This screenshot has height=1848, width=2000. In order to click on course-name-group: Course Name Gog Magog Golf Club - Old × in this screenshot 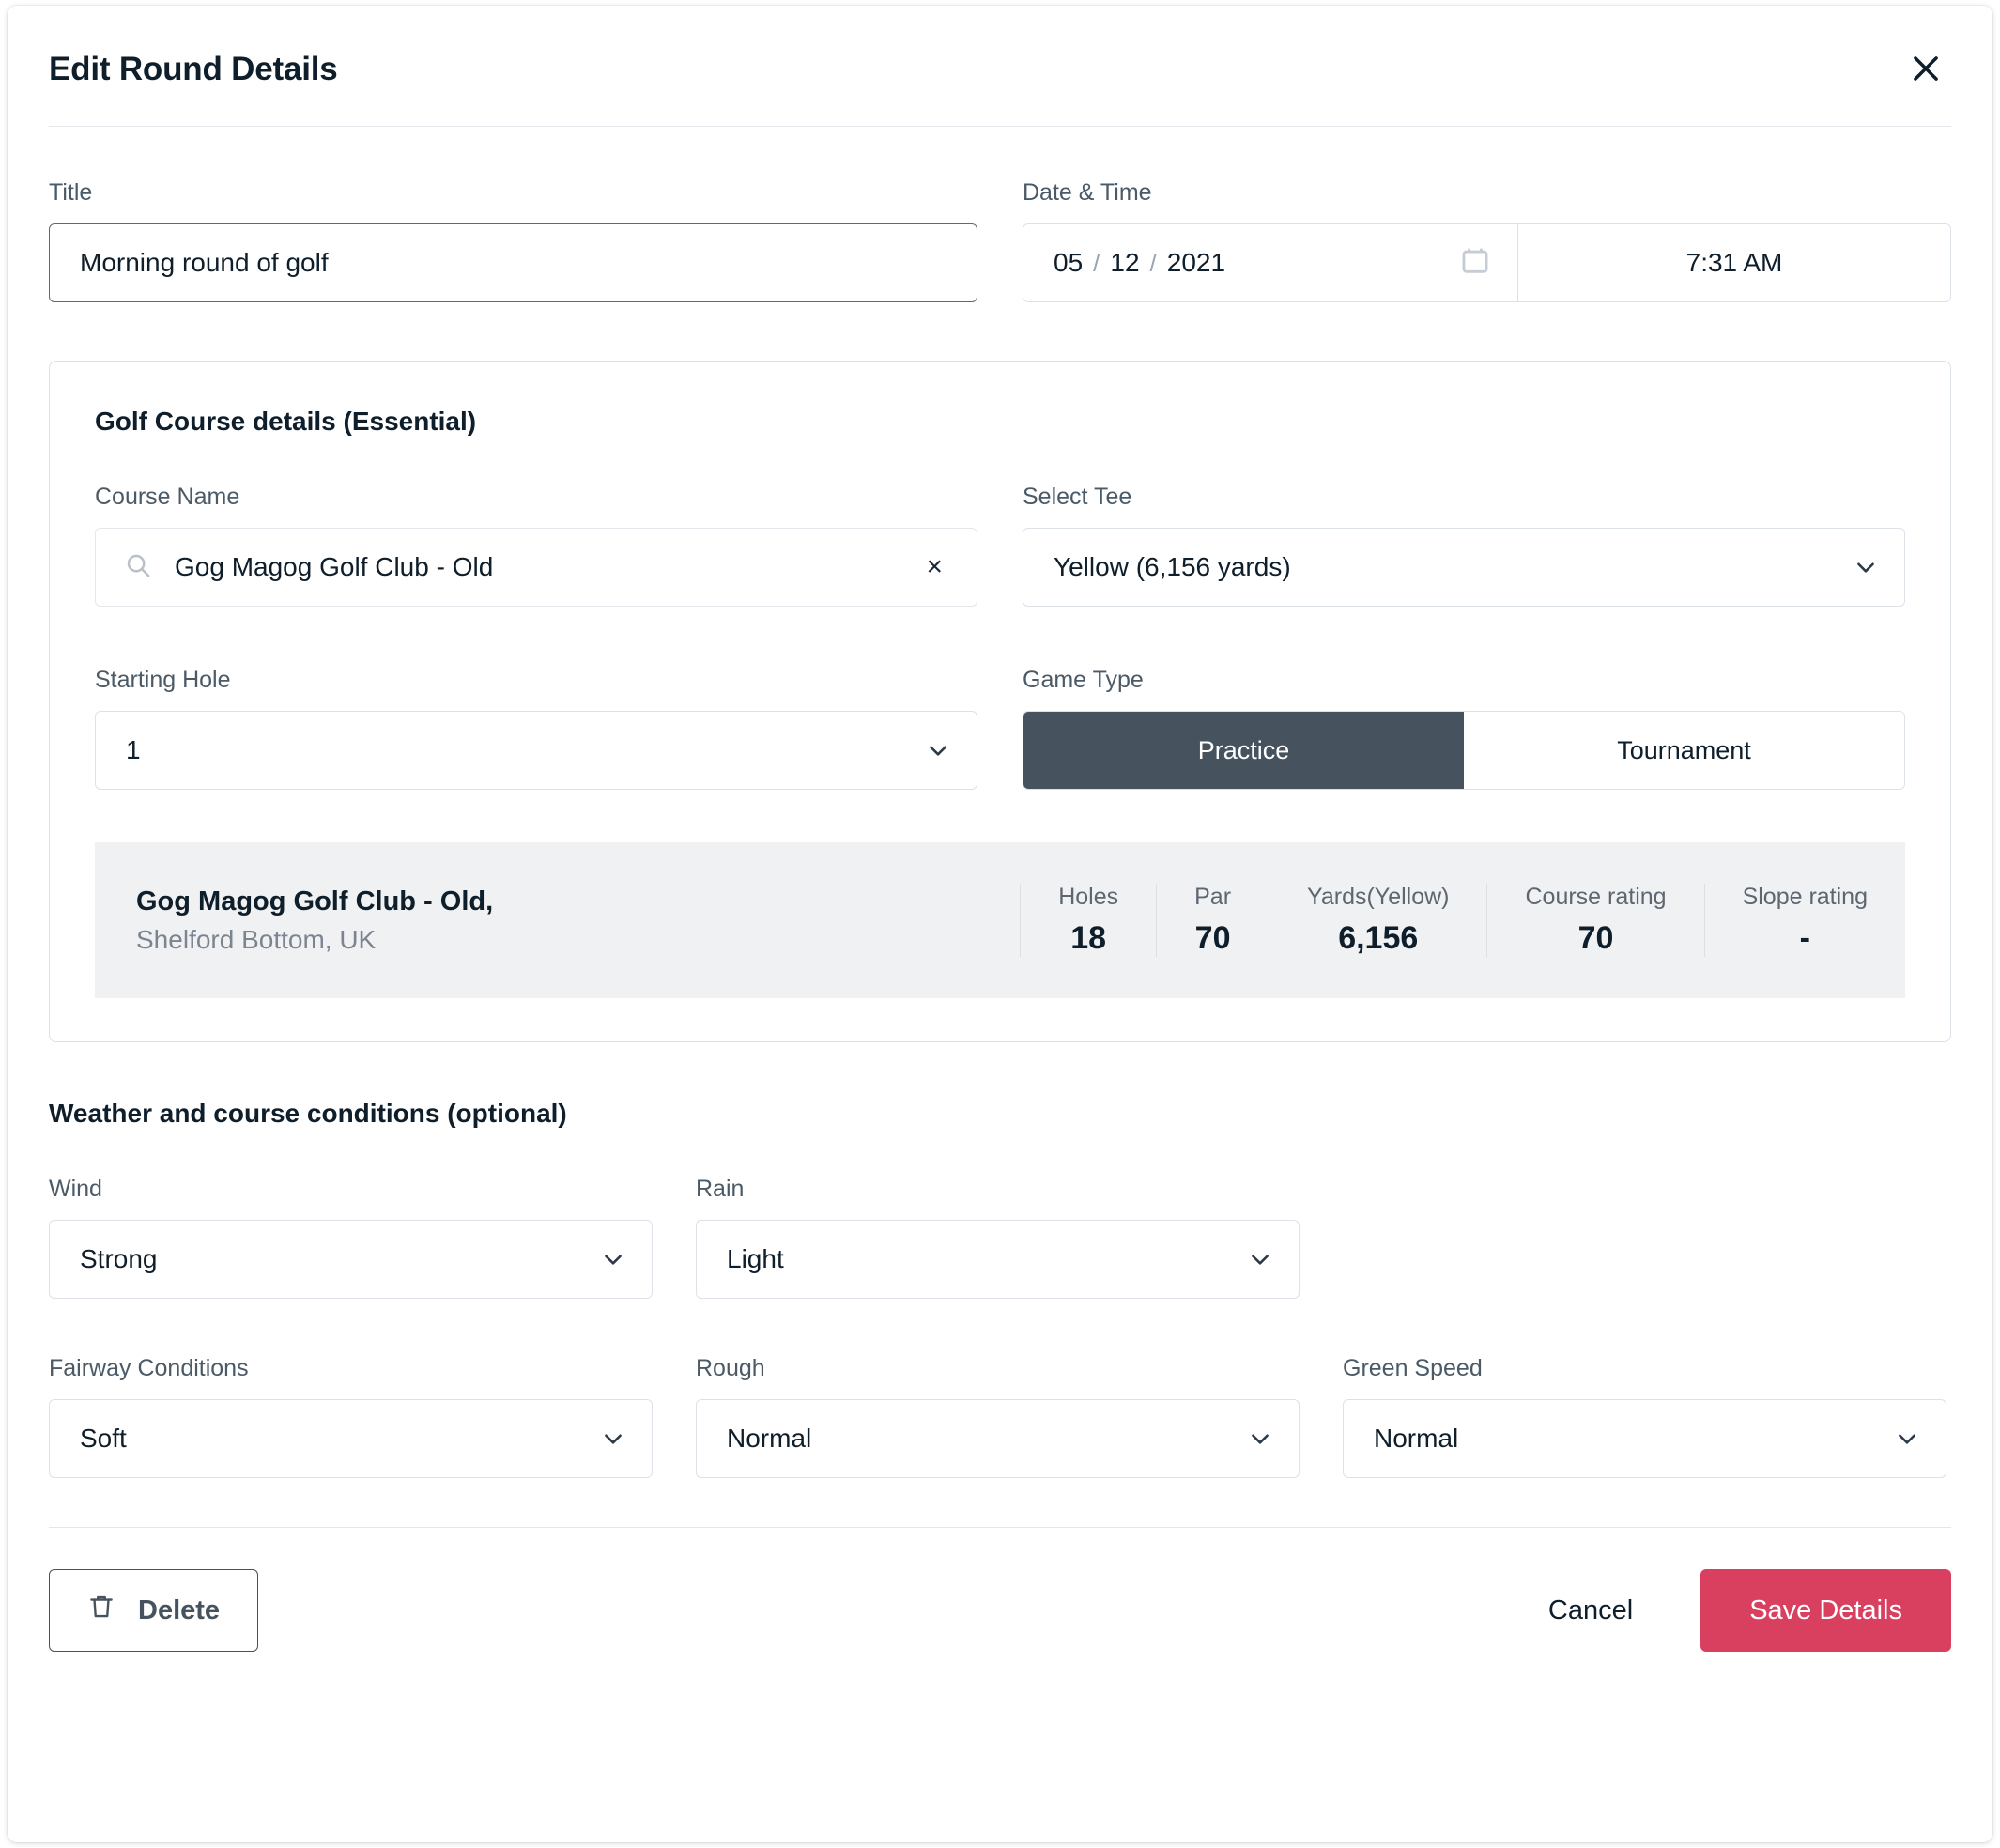, I will do `click(536, 545)`.